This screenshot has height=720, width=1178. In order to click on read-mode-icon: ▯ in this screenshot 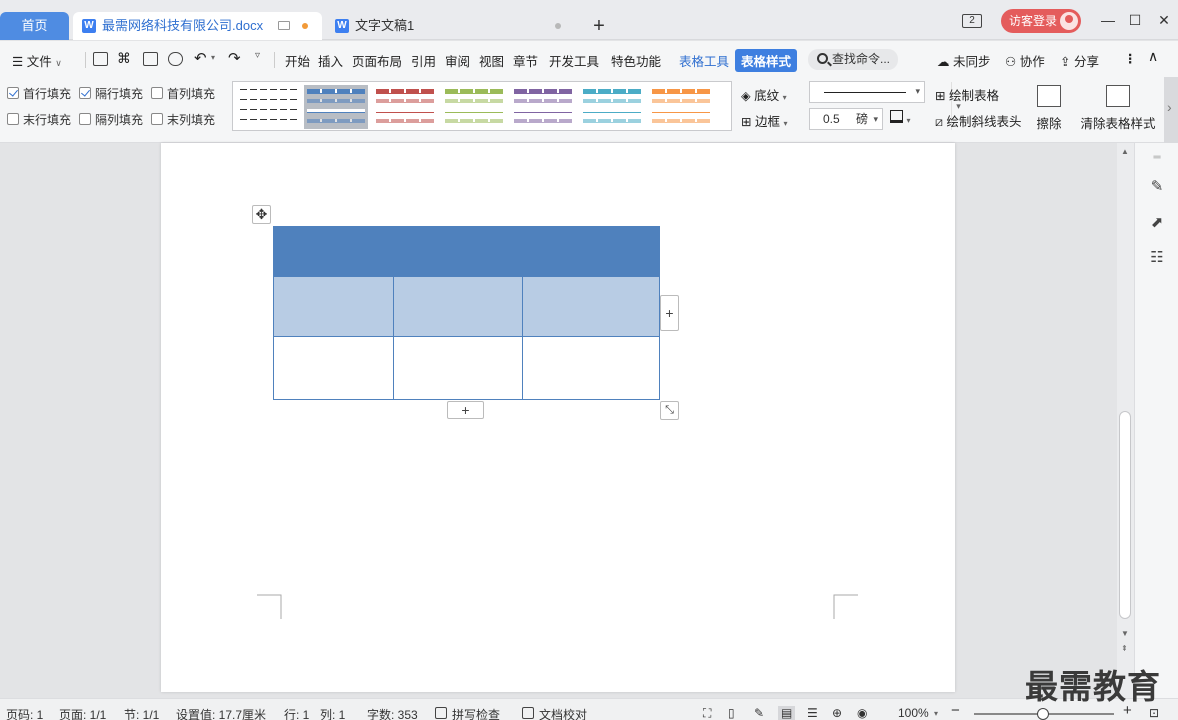, I will do `click(731, 713)`.